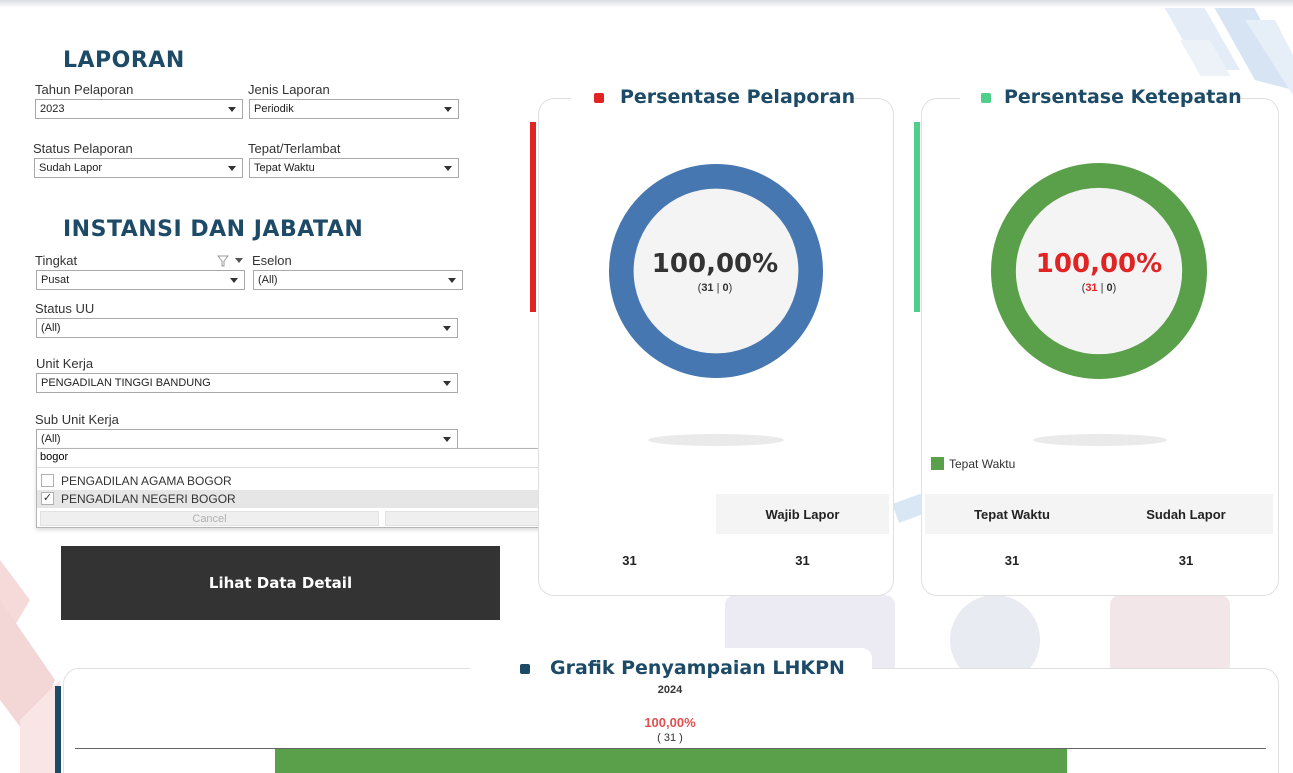 Image resolution: width=1293 pixels, height=773 pixels. Describe the element at coordinates (77, 419) in the screenshot. I see `sub-unit-label: Sub Unit Kerja` at that location.